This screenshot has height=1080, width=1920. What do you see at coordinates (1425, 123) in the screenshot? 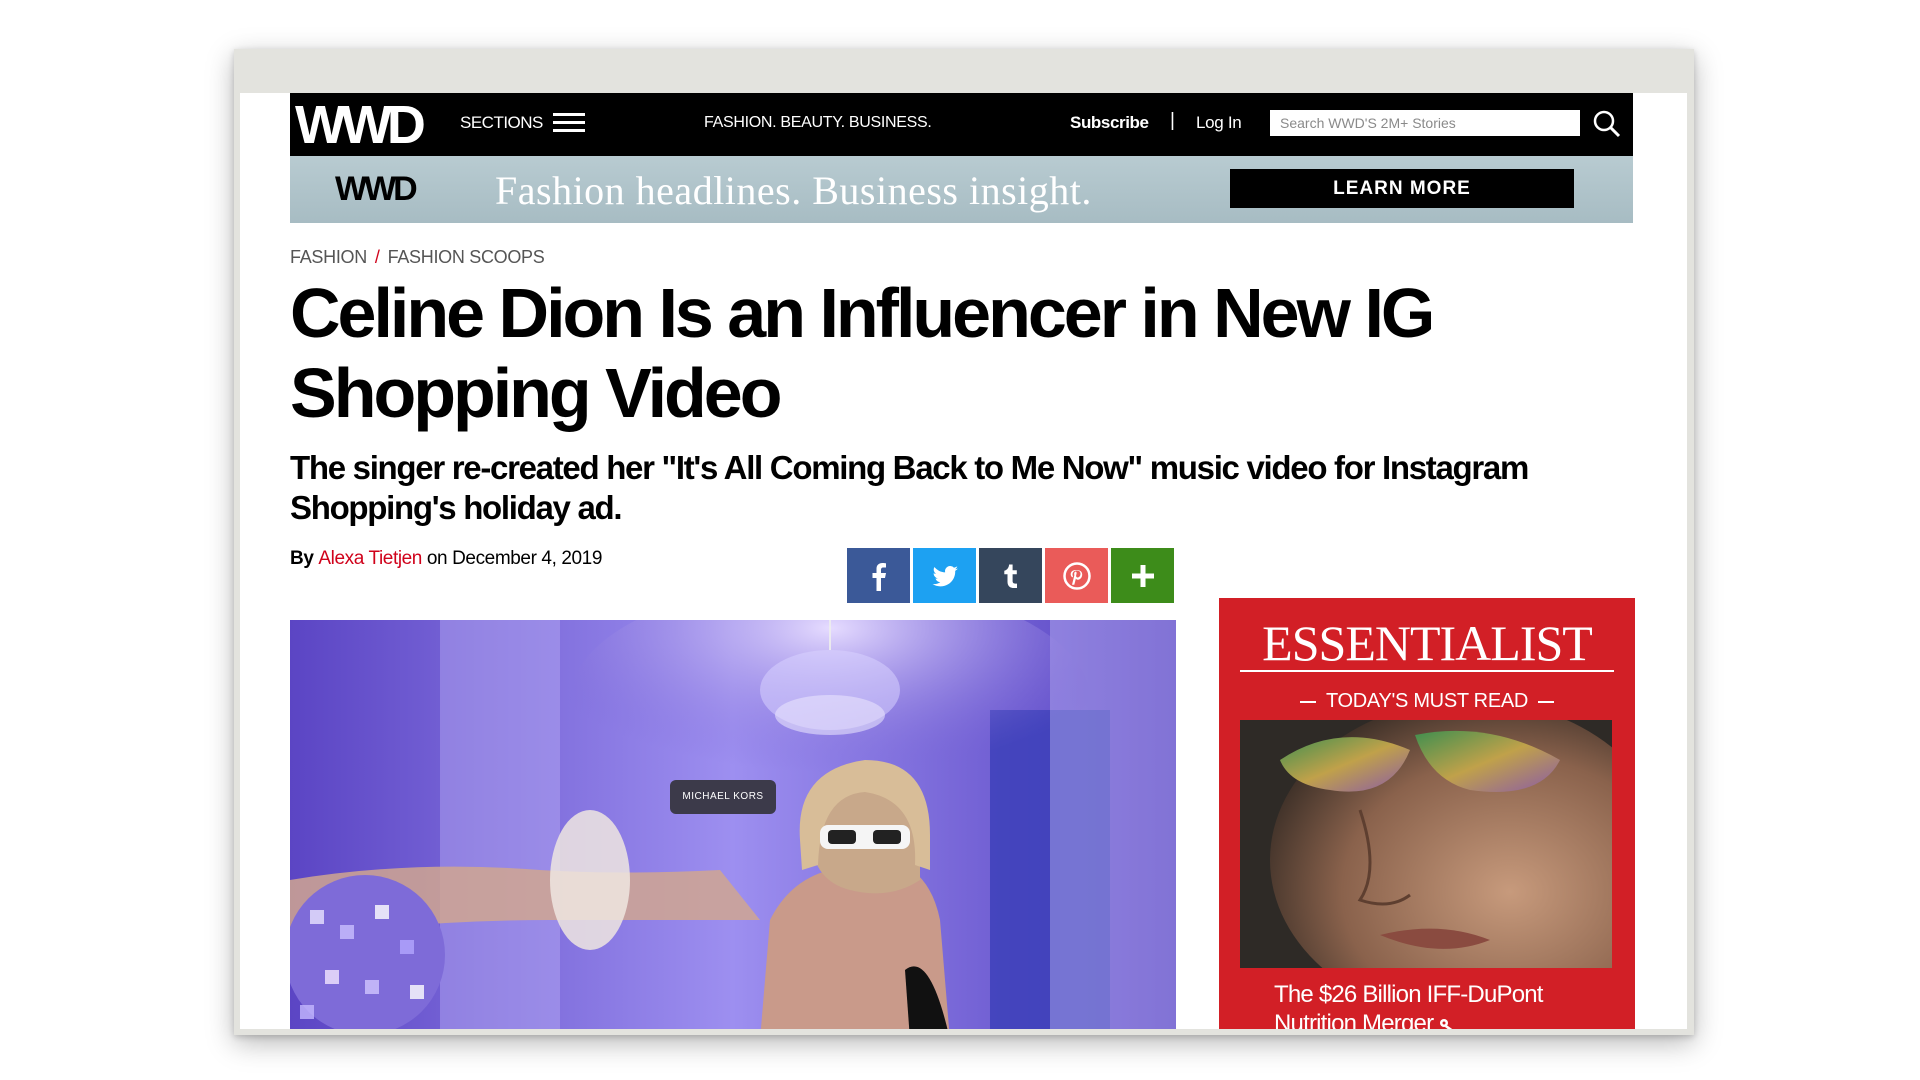
I see `search-input` at bounding box center [1425, 123].